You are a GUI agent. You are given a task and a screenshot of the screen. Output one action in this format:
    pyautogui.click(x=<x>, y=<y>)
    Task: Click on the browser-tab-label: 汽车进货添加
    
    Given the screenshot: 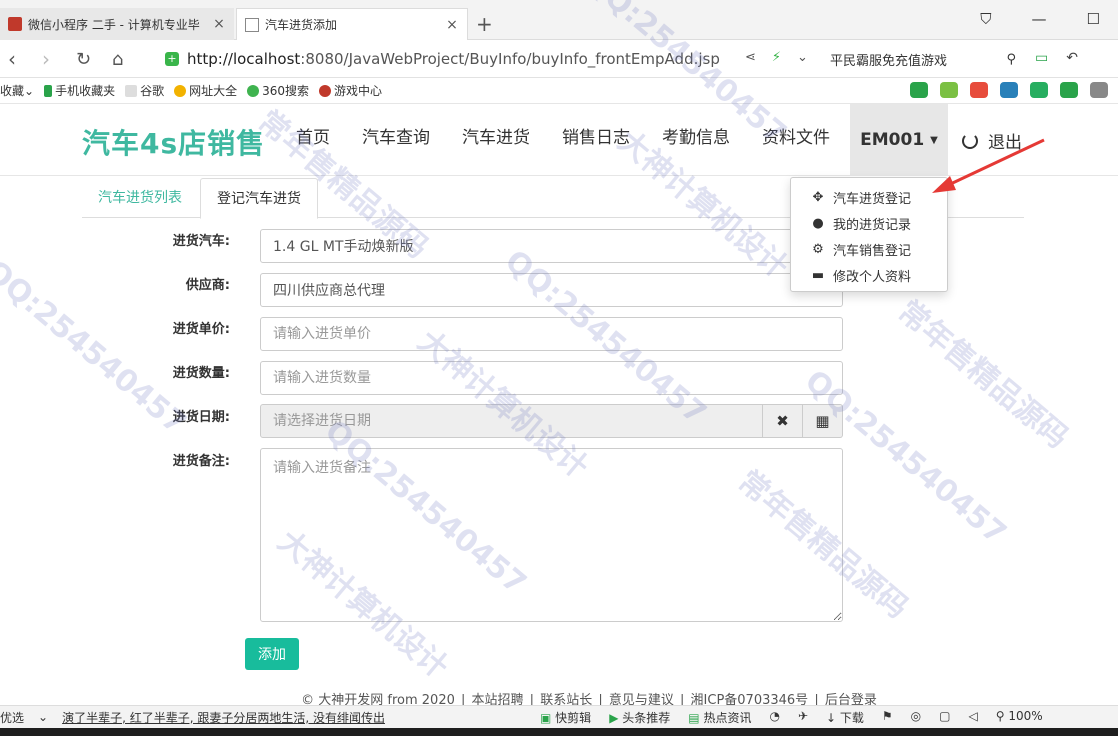 What is the action you would take?
    pyautogui.click(x=301, y=25)
    